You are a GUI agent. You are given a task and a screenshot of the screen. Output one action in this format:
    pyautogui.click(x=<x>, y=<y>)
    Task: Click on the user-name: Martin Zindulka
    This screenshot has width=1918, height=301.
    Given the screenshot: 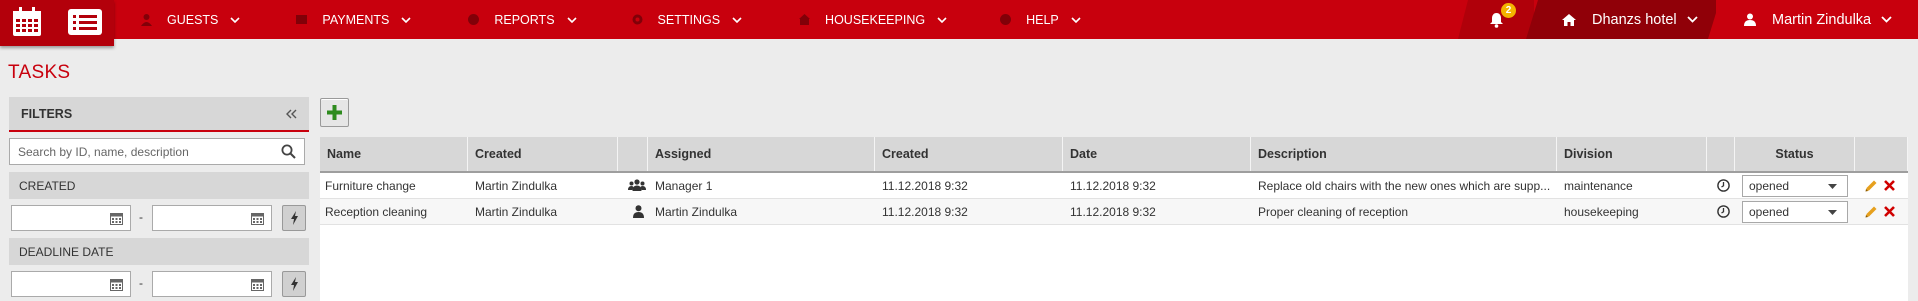 What is the action you would take?
    pyautogui.click(x=1822, y=19)
    